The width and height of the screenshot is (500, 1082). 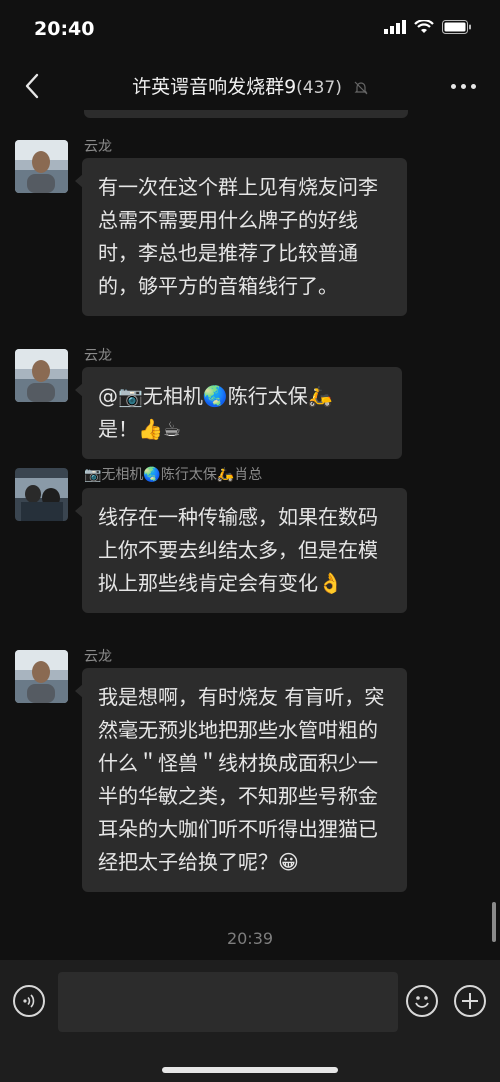 I want to click on battery-icon, so click(x=456, y=27).